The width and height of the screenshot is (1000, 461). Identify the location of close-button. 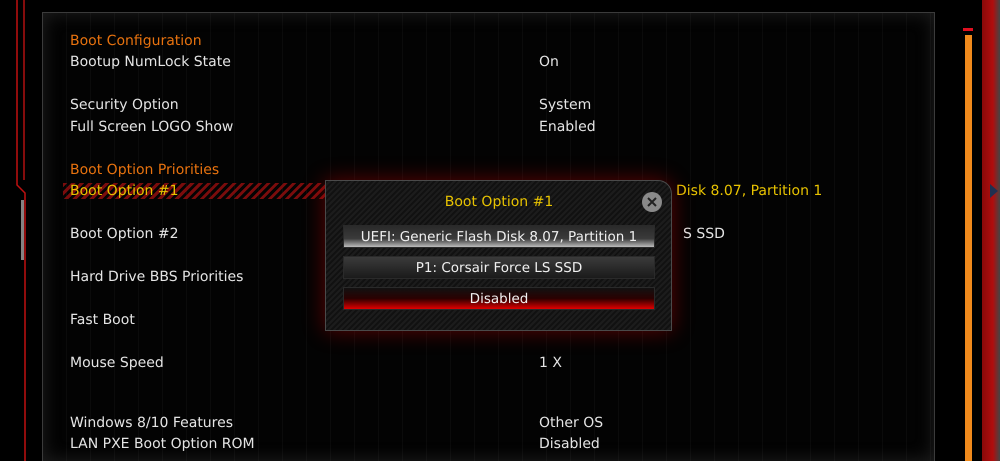
(652, 202).